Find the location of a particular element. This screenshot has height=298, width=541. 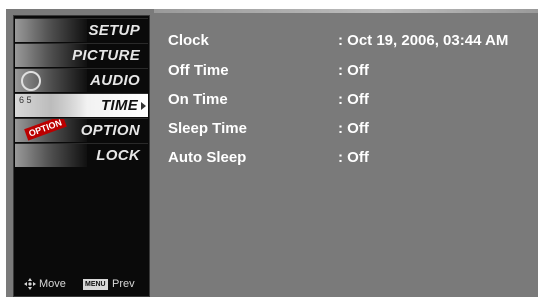

option-badge-decoration: OPTION is located at coordinates (45, 130).